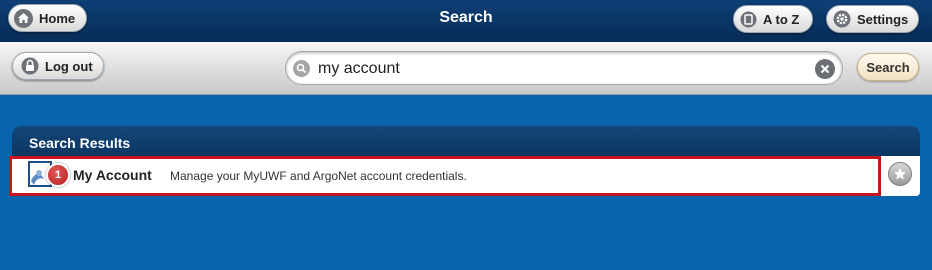 This screenshot has height=270, width=932. What do you see at coordinates (888, 67) in the screenshot?
I see `search-button: Search` at bounding box center [888, 67].